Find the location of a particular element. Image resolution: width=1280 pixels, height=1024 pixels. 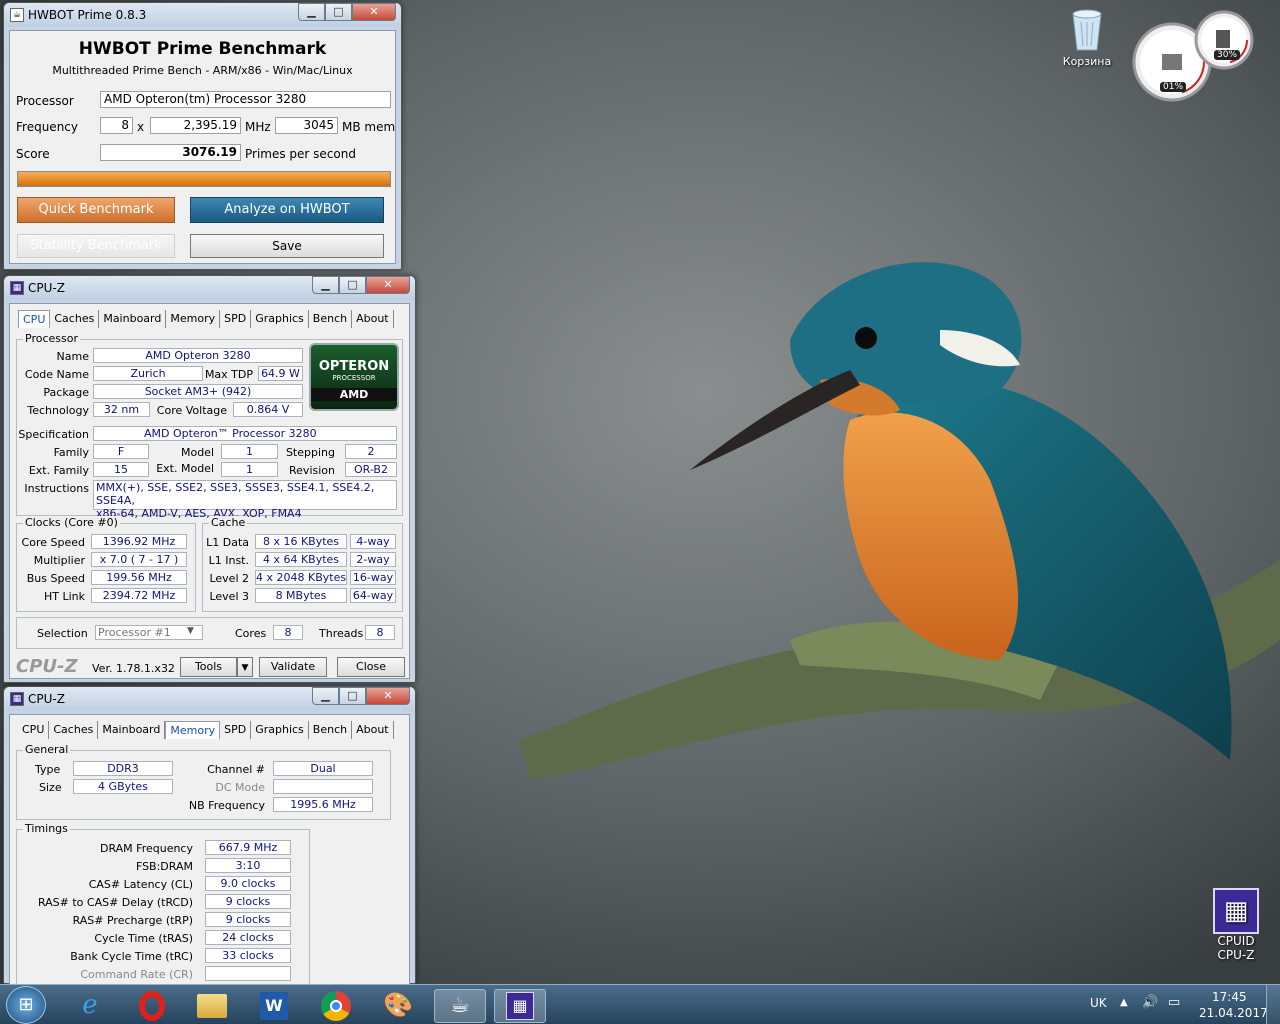

l1-inst-ways: 2-way is located at coordinates (373, 559).